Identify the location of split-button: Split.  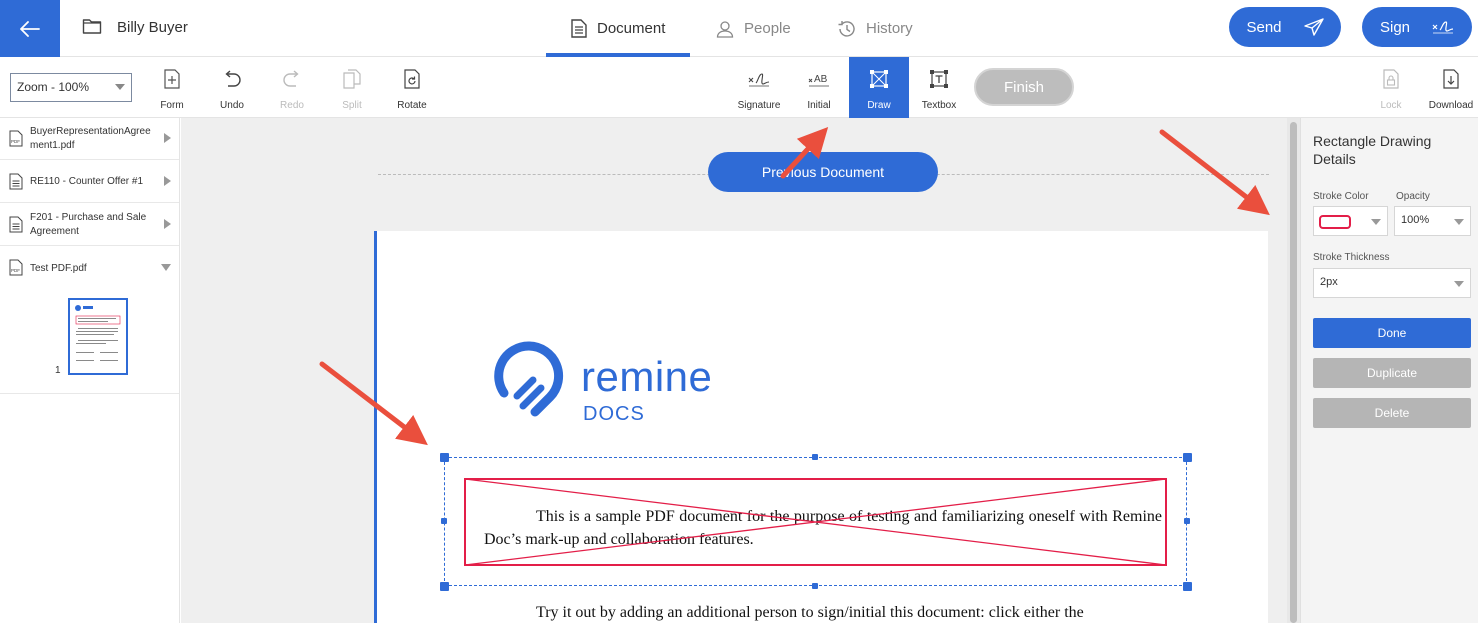
(352, 87).